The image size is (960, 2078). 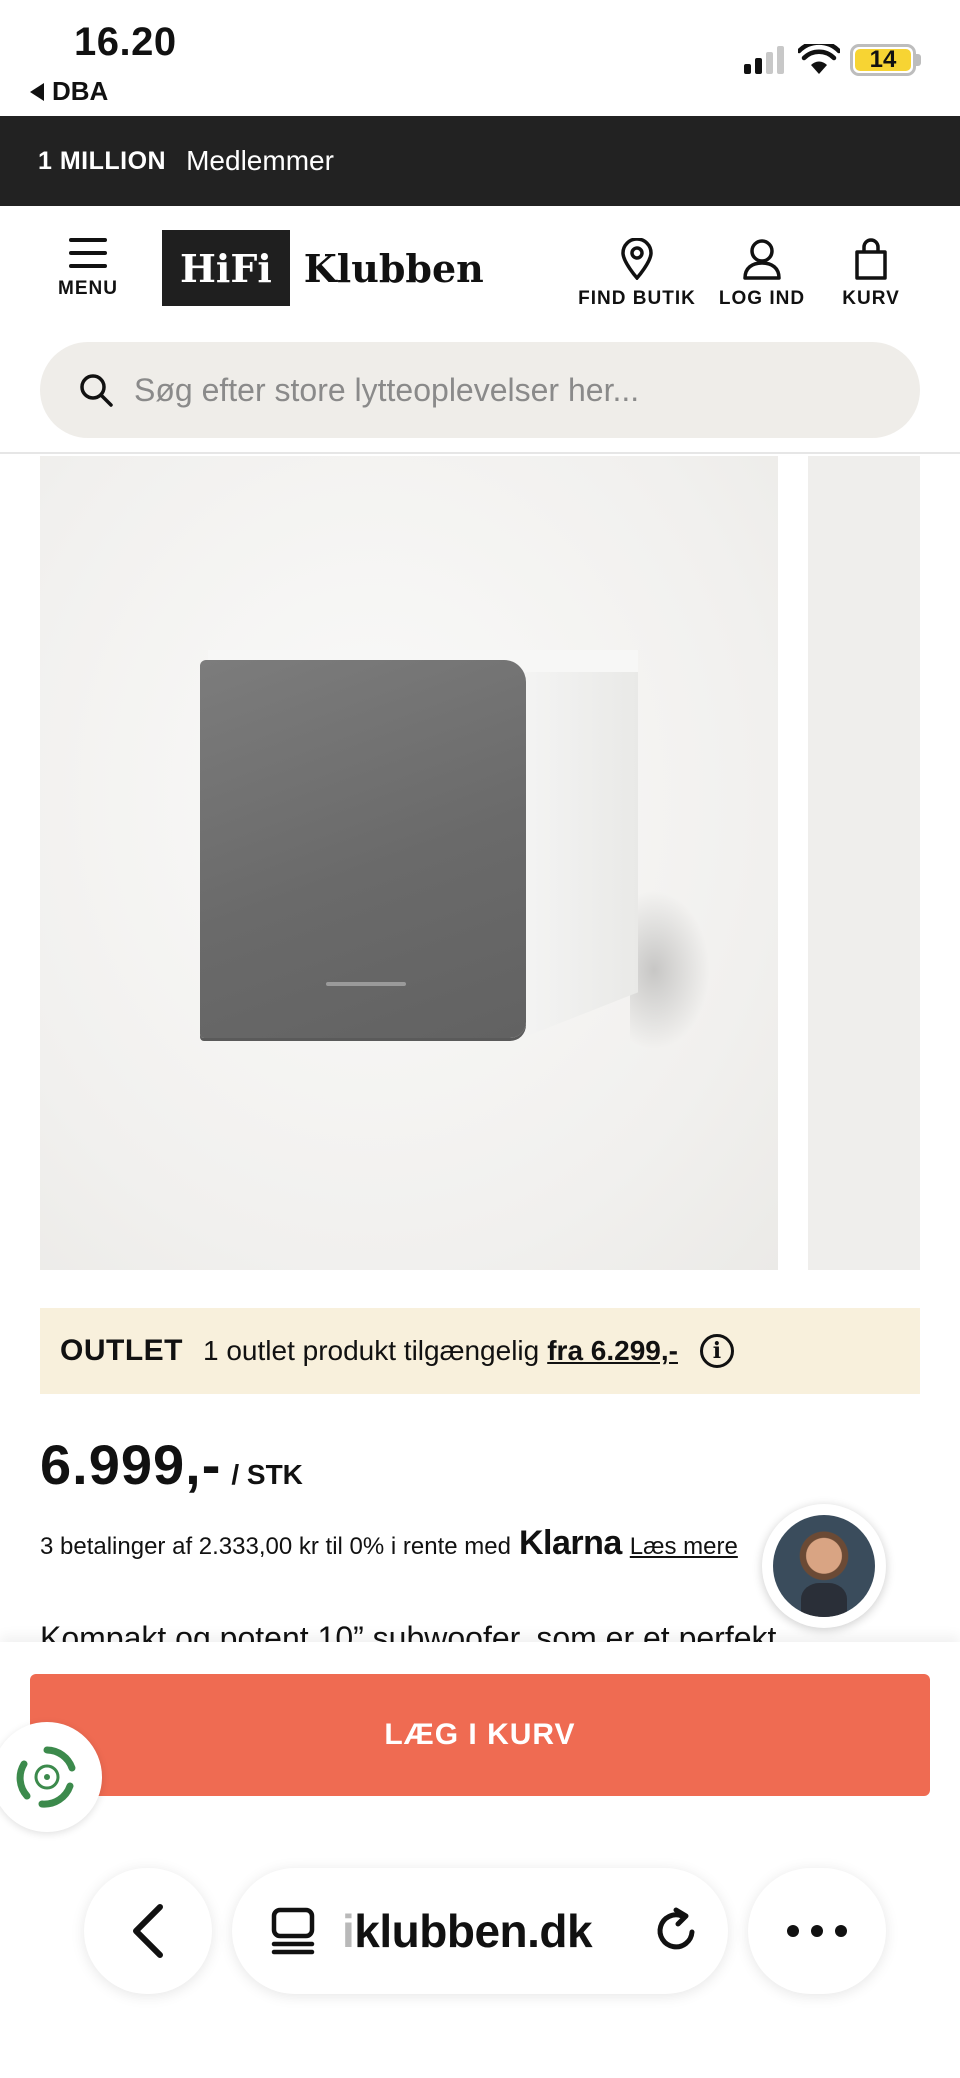 What do you see at coordinates (121, 1350) in the screenshot?
I see `outlet-tag: OUTLET` at bounding box center [121, 1350].